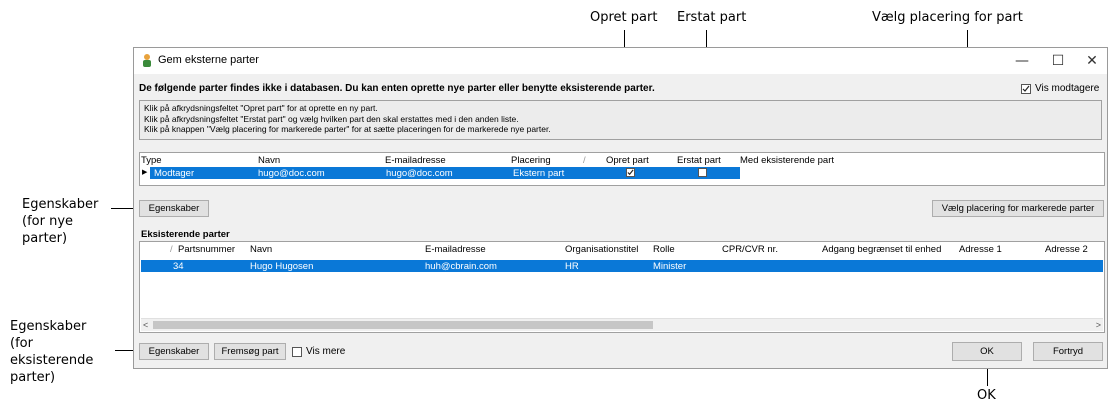 Image resolution: width=1109 pixels, height=408 pixels. What do you see at coordinates (620, 61) in the screenshot?
I see `title-bar: Gem eksterne parter — ☐ ✕` at bounding box center [620, 61].